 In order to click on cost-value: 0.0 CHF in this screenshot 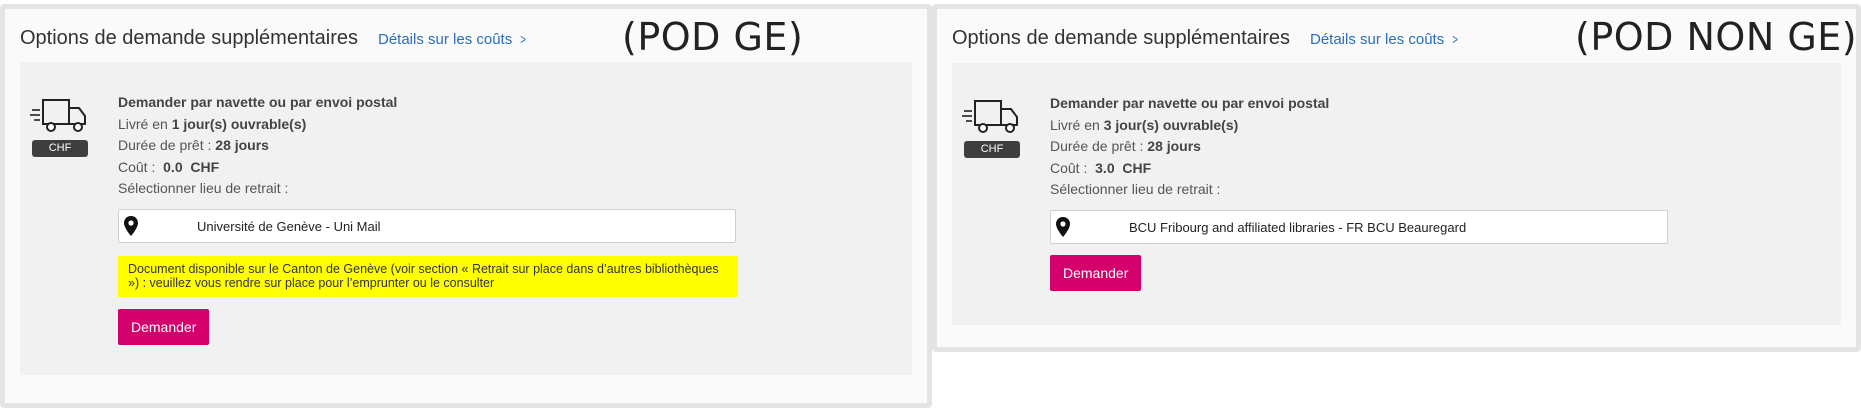, I will do `click(191, 166)`.